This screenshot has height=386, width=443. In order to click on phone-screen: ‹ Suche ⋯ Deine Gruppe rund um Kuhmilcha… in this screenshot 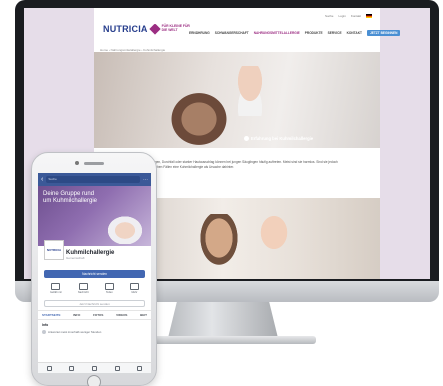, I will do `click(94, 273)`.